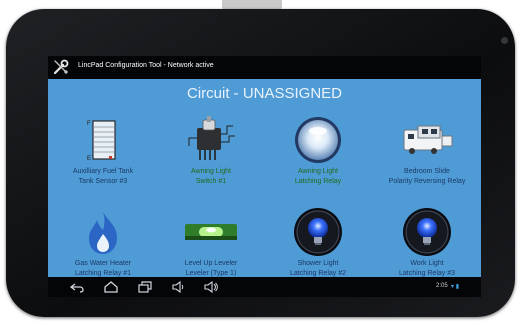 Image resolution: width=521 pixels, height=325 pixels. I want to click on tile-label-line1: Work Light, so click(427, 263).